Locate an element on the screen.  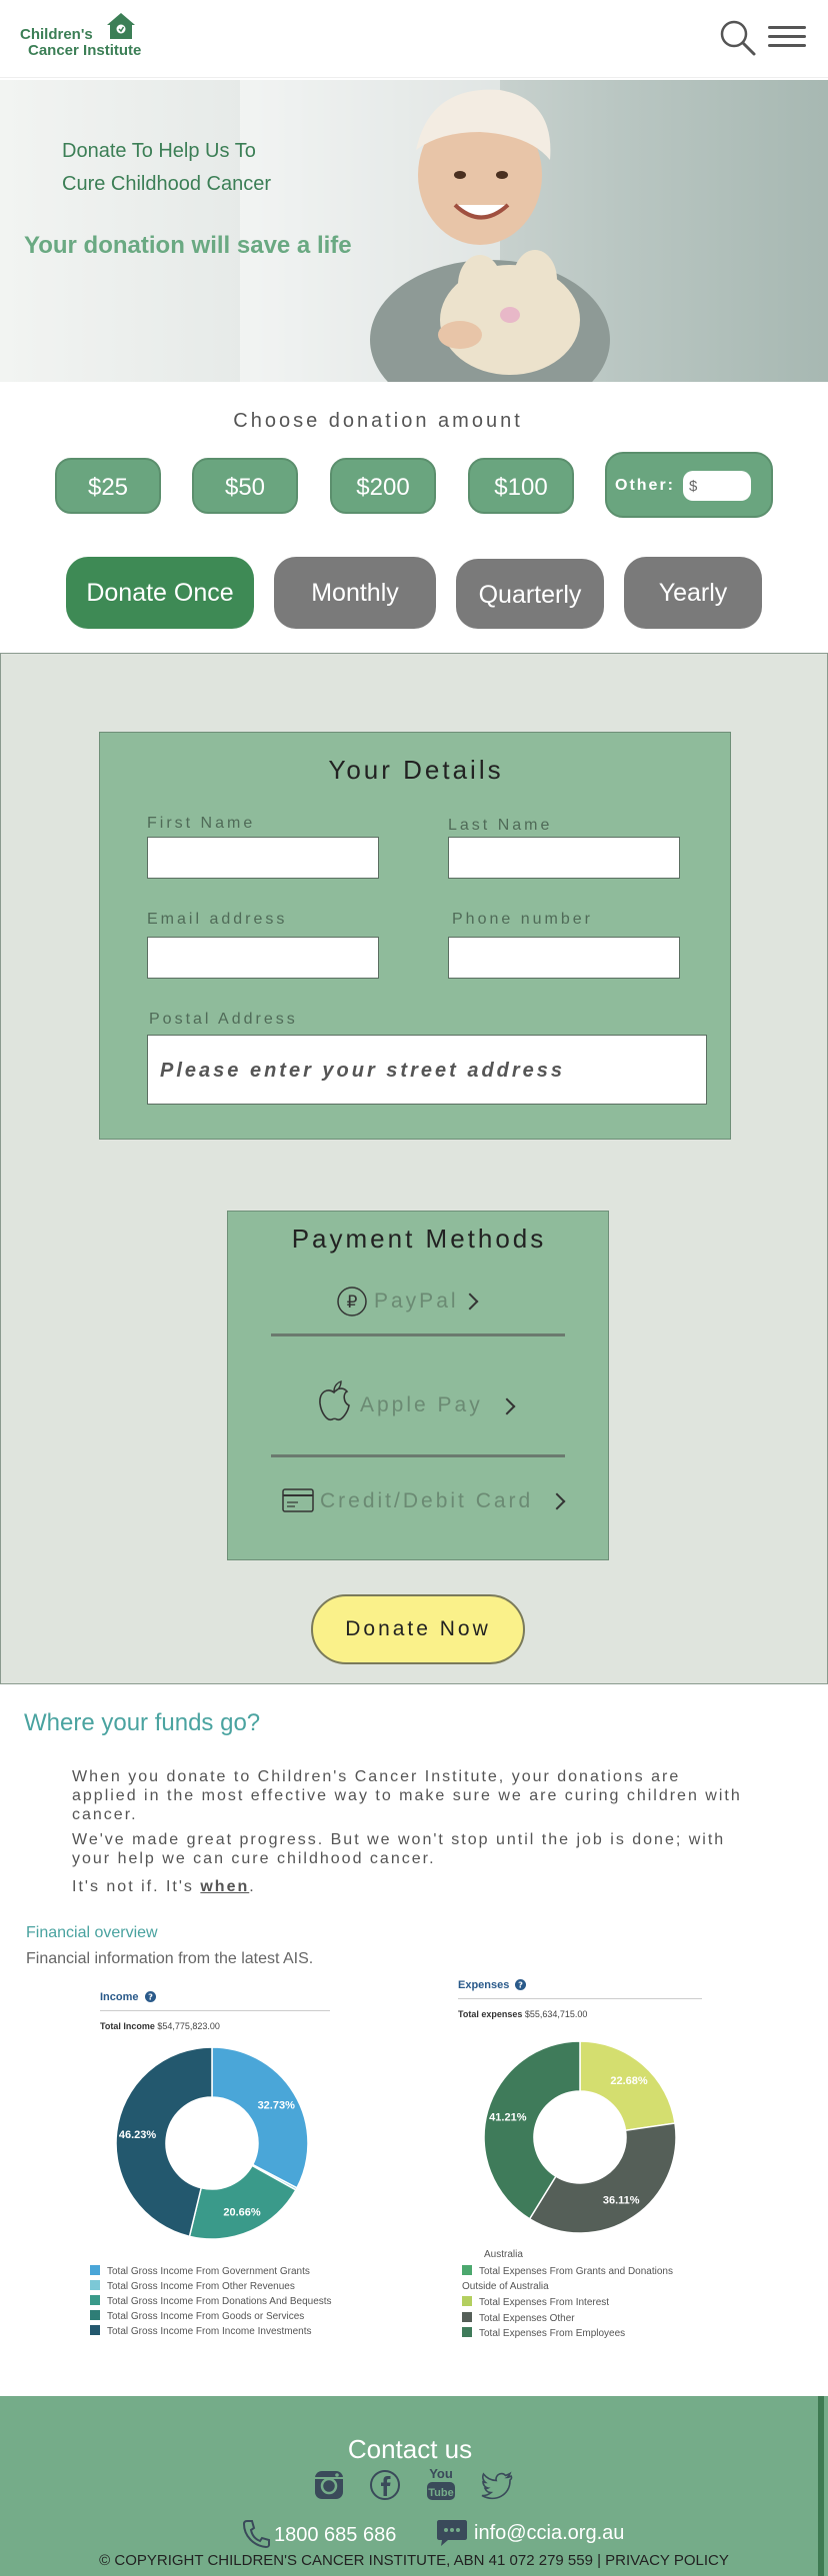
apple-icon is located at coordinates (334, 1400).